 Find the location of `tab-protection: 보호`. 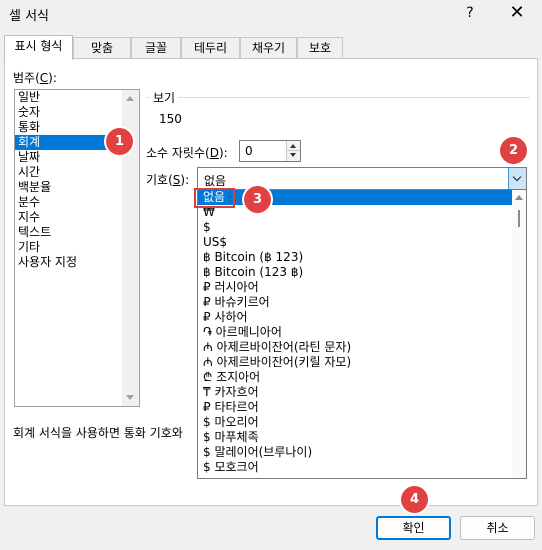

tab-protection: 보호 is located at coordinates (320, 48).